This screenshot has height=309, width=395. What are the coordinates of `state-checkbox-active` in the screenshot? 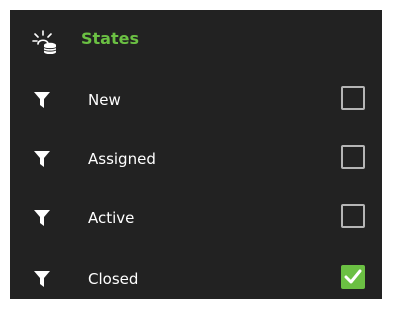 It's located at (353, 216).